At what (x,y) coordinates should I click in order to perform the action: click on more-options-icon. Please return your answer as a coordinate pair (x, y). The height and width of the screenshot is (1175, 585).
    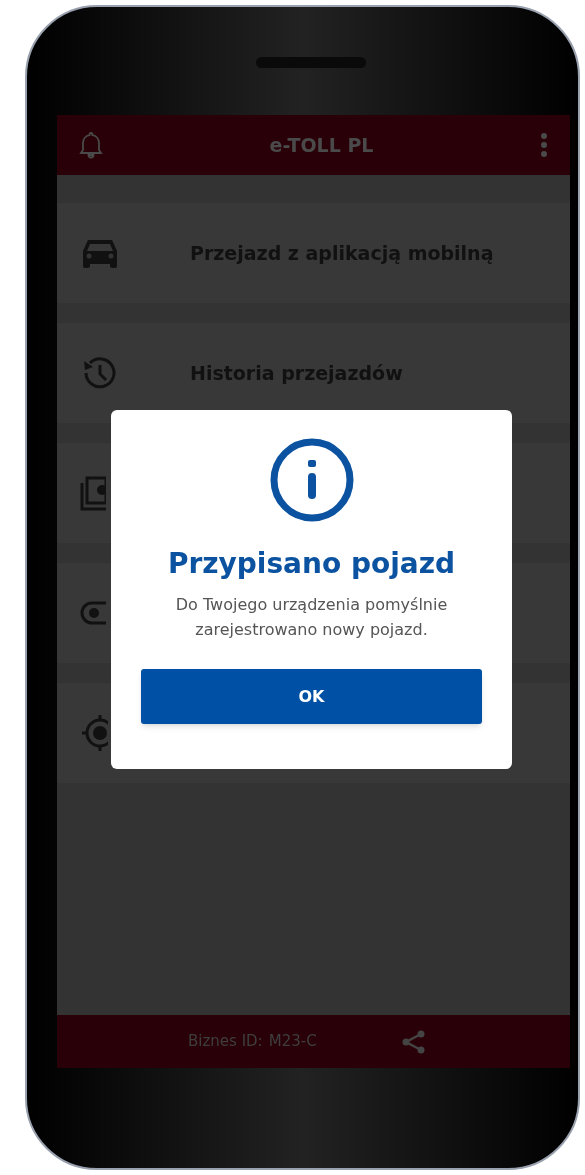
    Looking at the image, I should click on (544, 145).